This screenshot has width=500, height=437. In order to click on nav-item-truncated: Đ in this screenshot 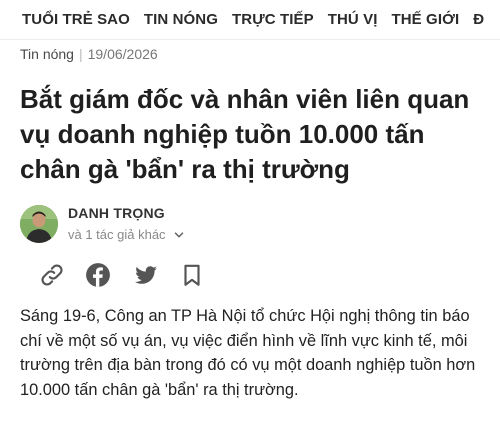, I will do `click(478, 19)`.